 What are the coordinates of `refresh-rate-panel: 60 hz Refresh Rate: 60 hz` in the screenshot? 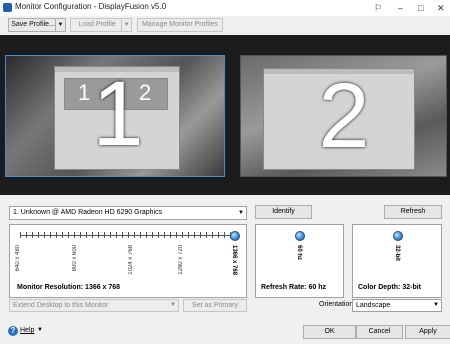 It's located at (299, 261).